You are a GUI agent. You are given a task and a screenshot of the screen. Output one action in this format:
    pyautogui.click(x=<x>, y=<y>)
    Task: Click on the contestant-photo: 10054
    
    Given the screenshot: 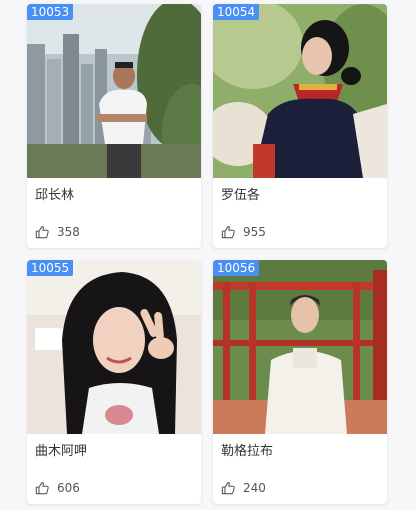 What is the action you would take?
    pyautogui.click(x=300, y=91)
    